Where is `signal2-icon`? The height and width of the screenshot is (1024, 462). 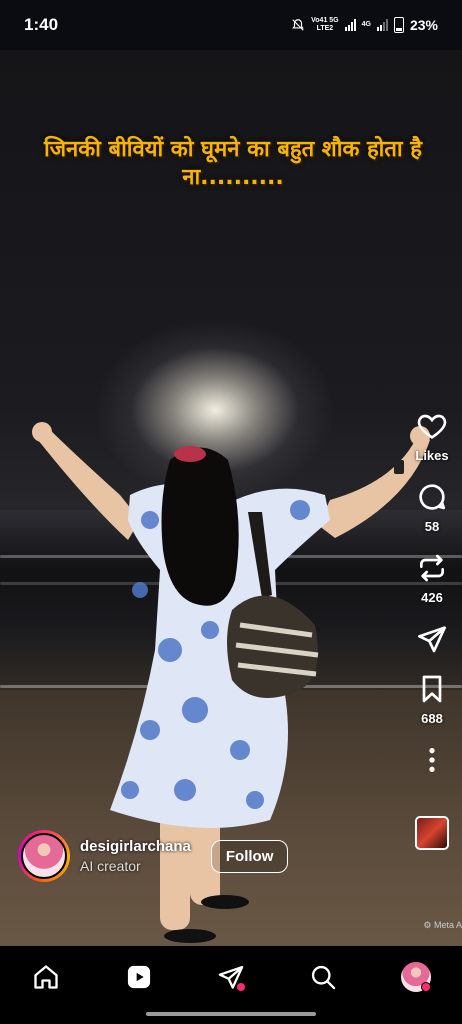
signal2-icon is located at coordinates (382, 25).